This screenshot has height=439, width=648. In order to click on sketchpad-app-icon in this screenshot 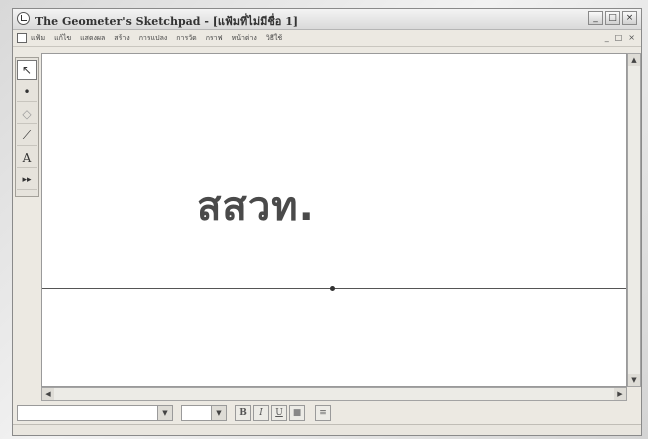, I will do `click(23, 18)`.